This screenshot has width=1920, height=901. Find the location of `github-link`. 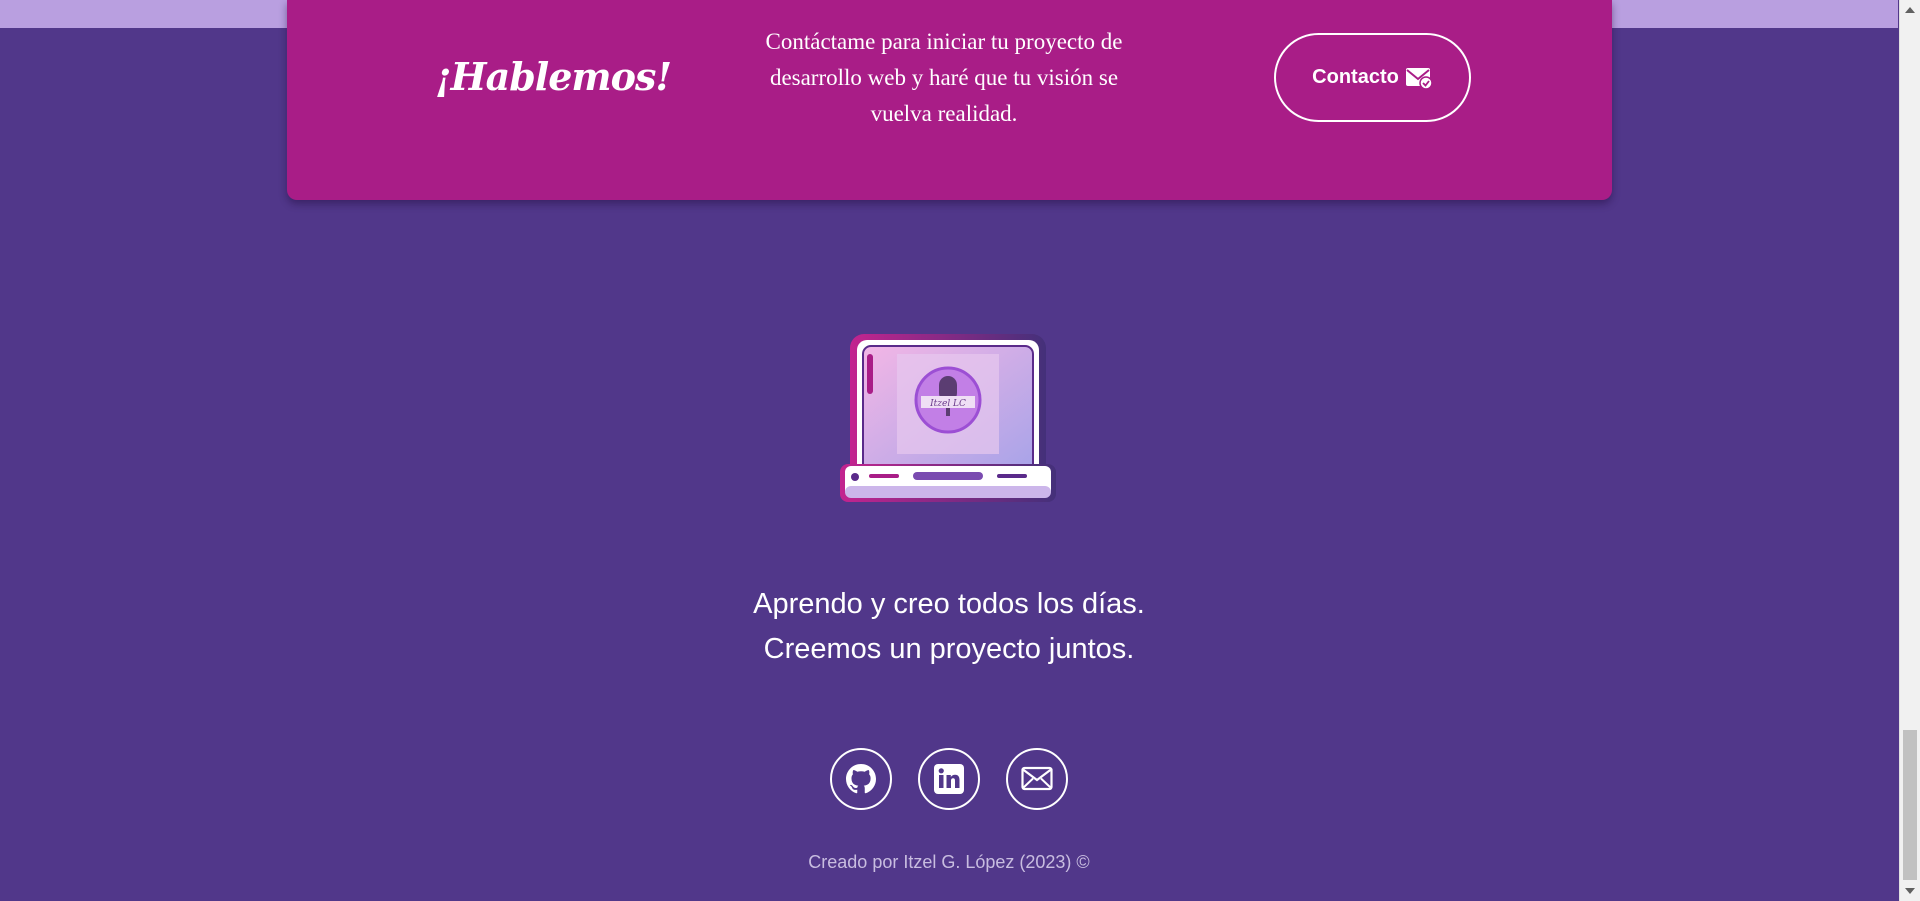

github-link is located at coordinates (861, 779).